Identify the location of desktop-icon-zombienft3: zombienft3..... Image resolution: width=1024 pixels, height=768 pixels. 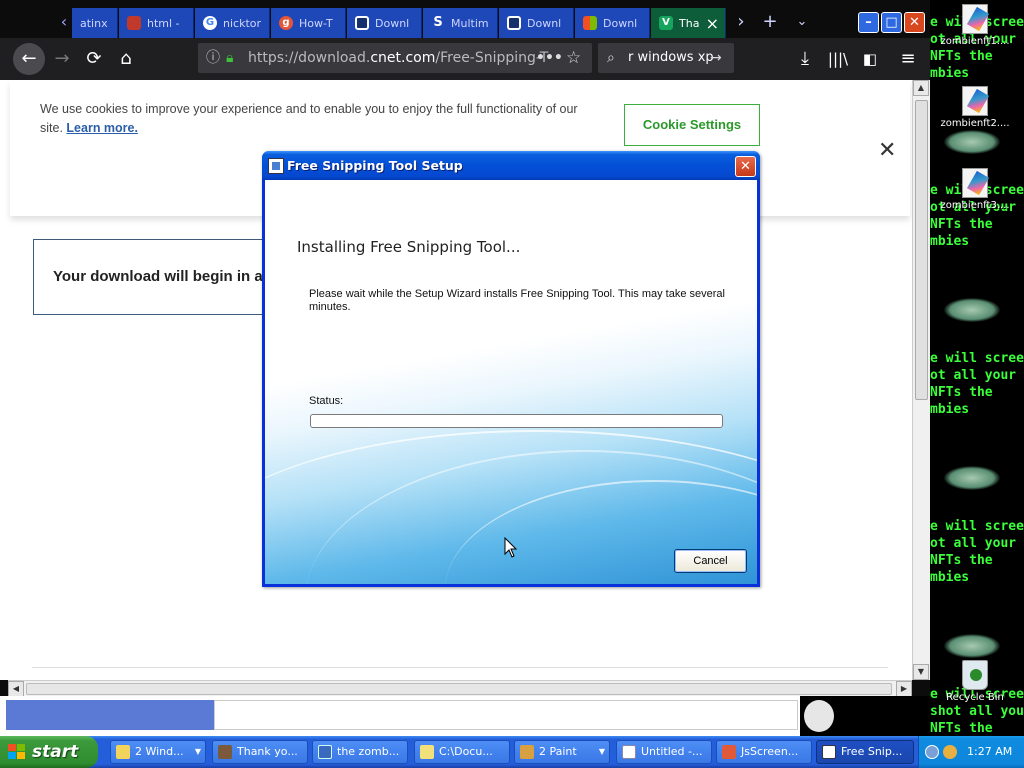
(975, 189).